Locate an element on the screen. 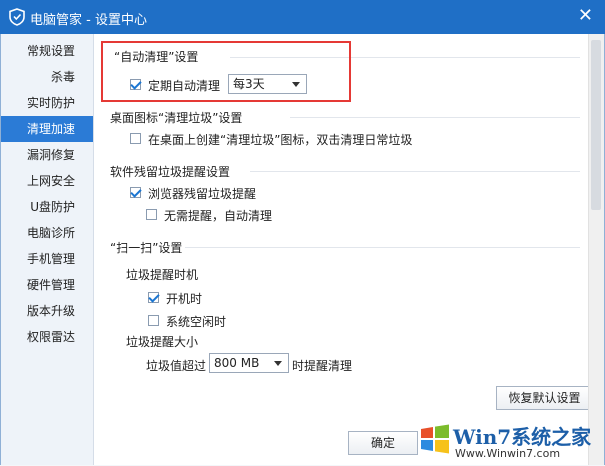  sidebar-item-usb-protection: U盘防护 is located at coordinates (47, 207).